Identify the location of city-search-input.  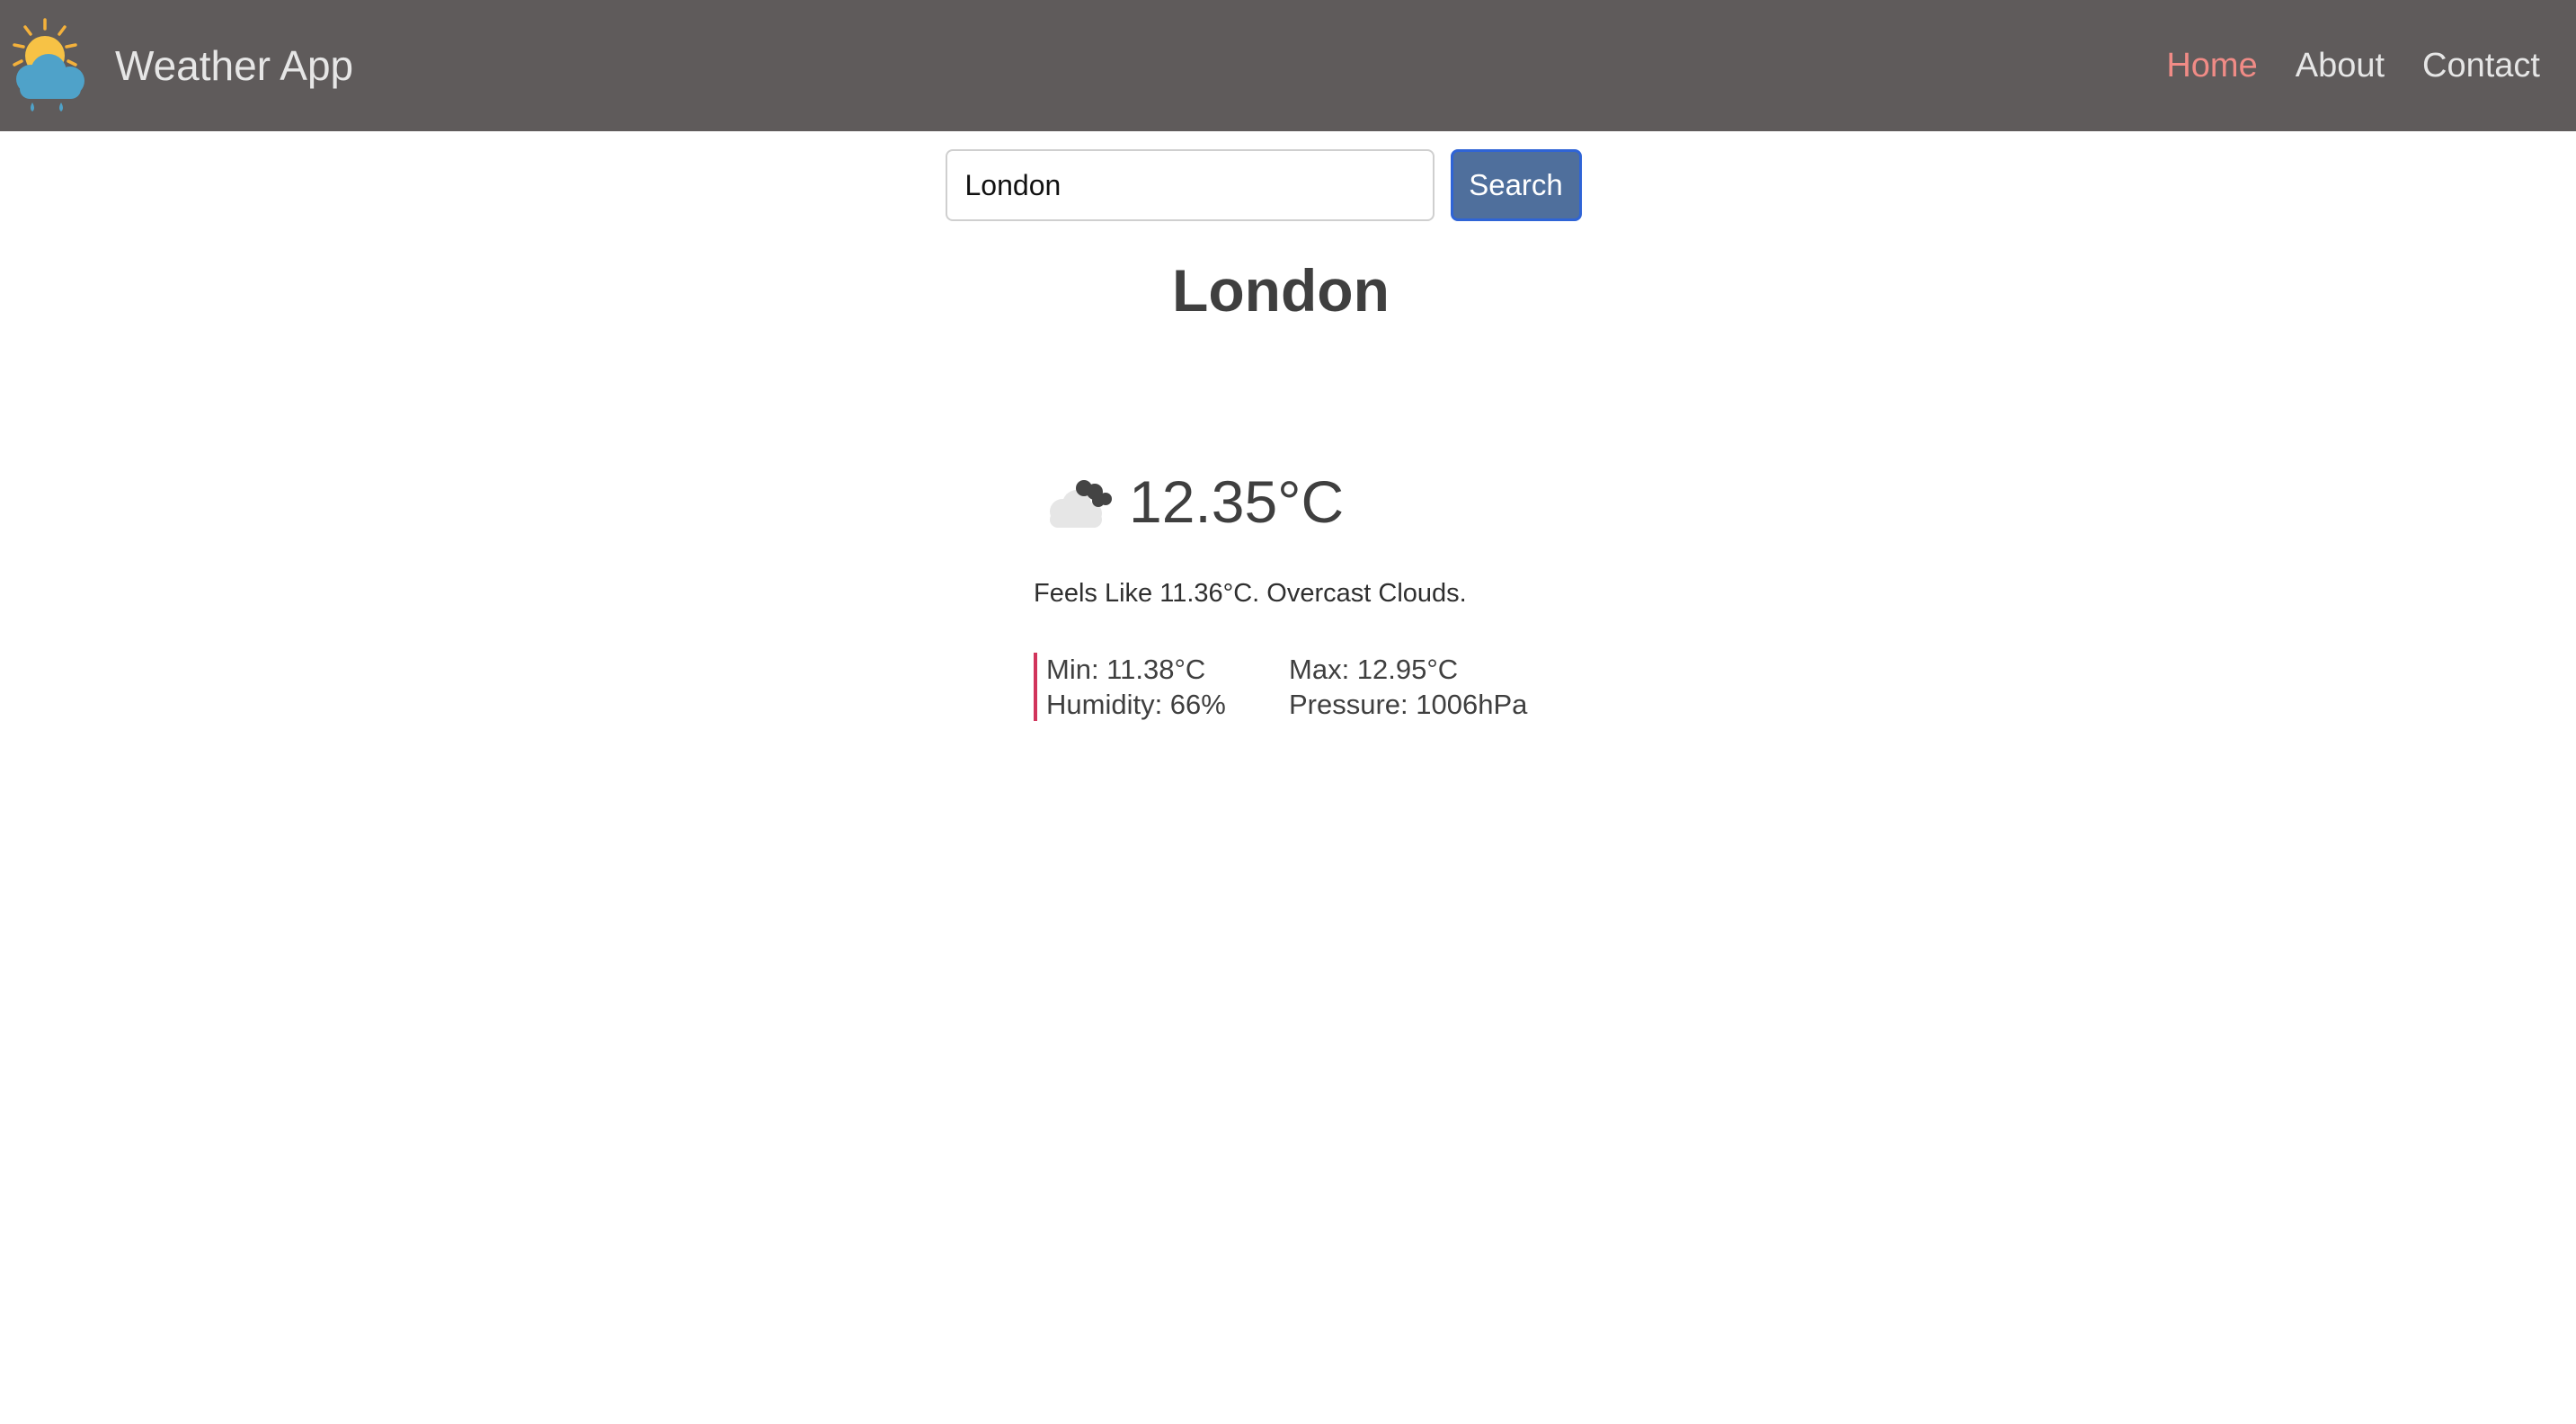
(1190, 185).